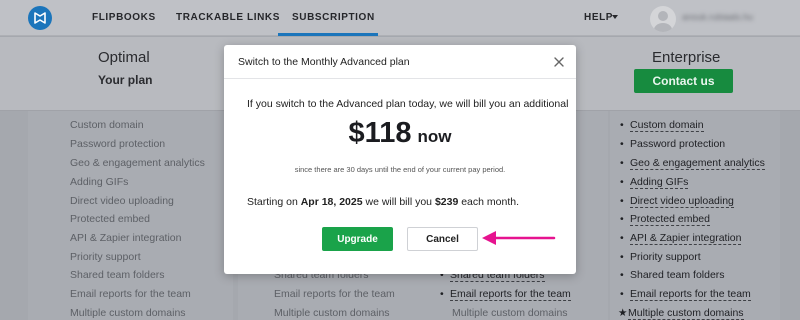 The height and width of the screenshot is (320, 800). Describe the element at coordinates (380, 133) in the screenshot. I see `price-amount: $118` at that location.